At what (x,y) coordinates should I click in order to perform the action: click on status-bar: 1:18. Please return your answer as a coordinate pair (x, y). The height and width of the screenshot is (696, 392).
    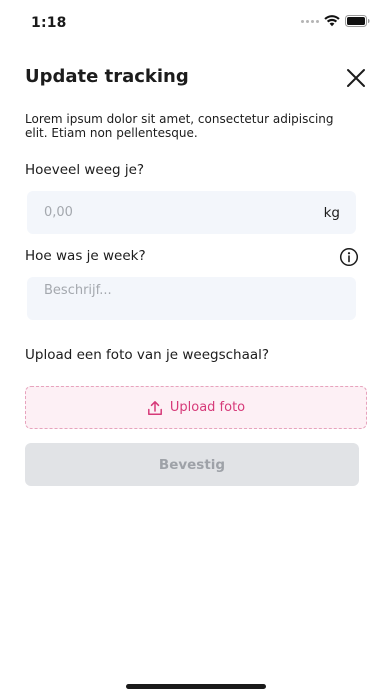
    Looking at the image, I should click on (196, 22).